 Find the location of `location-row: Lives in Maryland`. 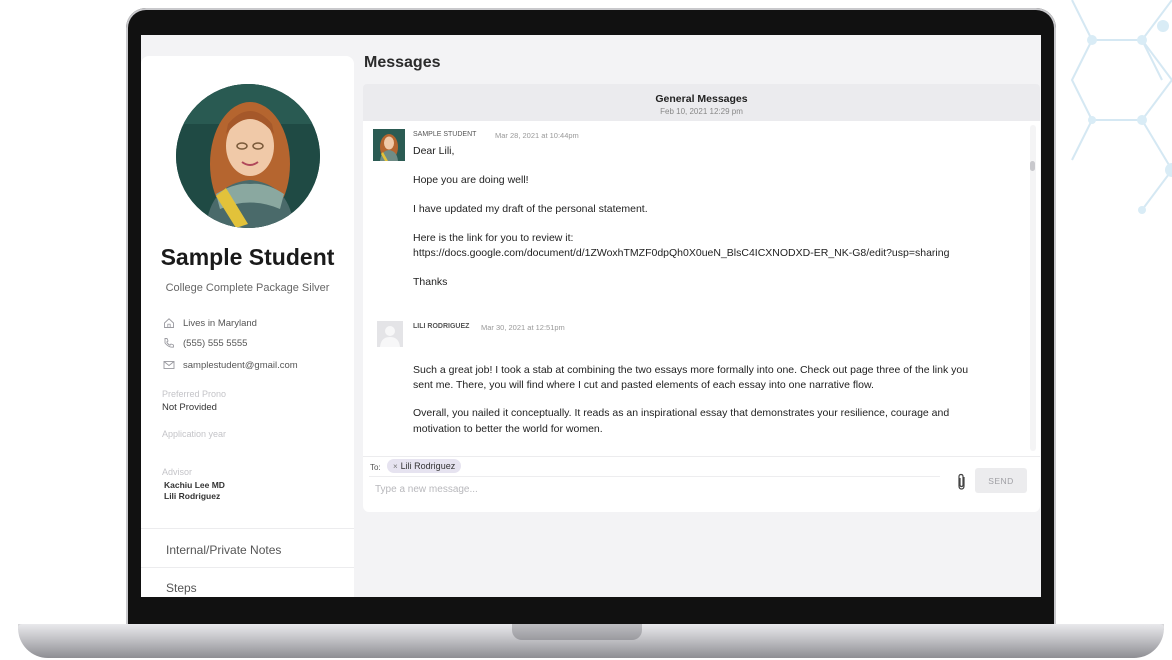

location-row: Lives in Maryland is located at coordinates (210, 323).